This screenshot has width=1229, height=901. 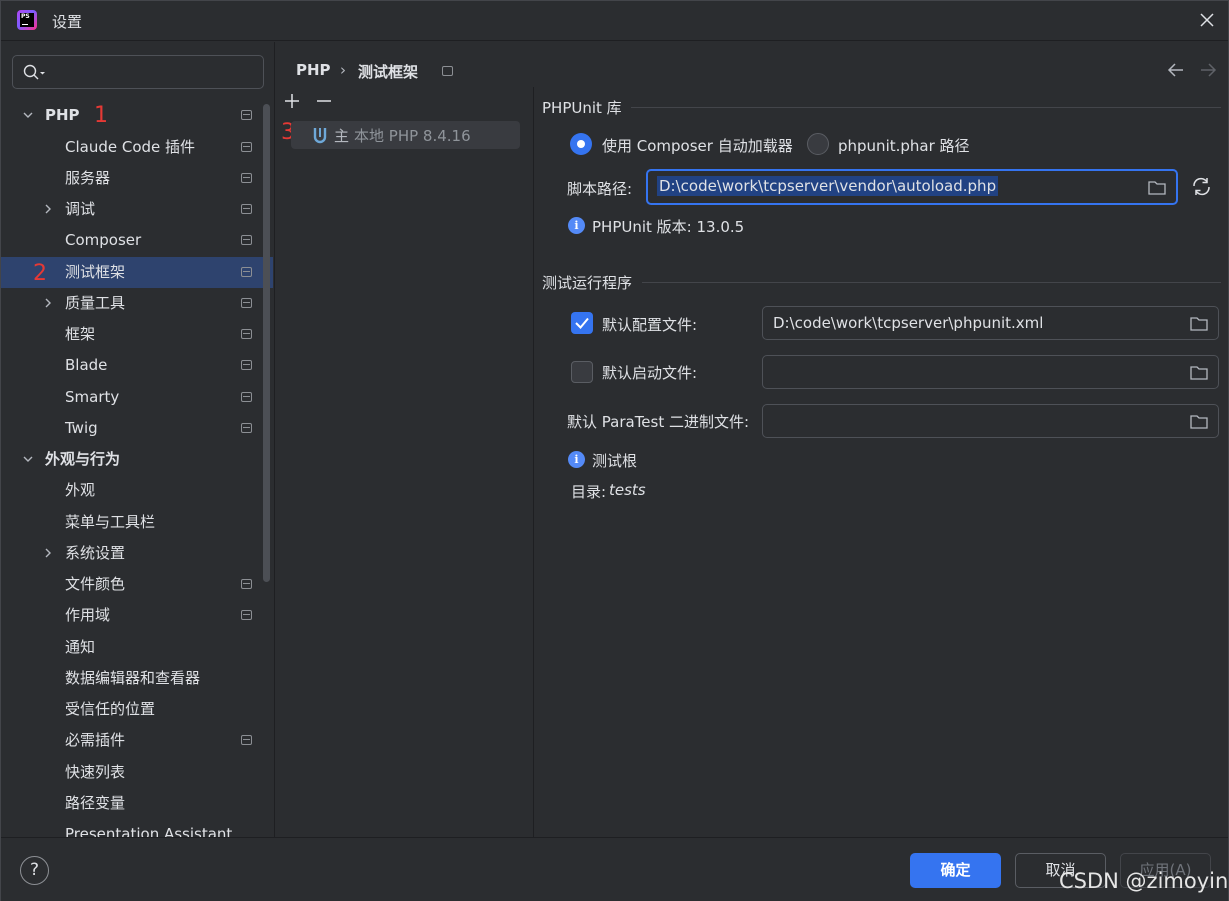 I want to click on annotation-1: 1, so click(x=101, y=115).